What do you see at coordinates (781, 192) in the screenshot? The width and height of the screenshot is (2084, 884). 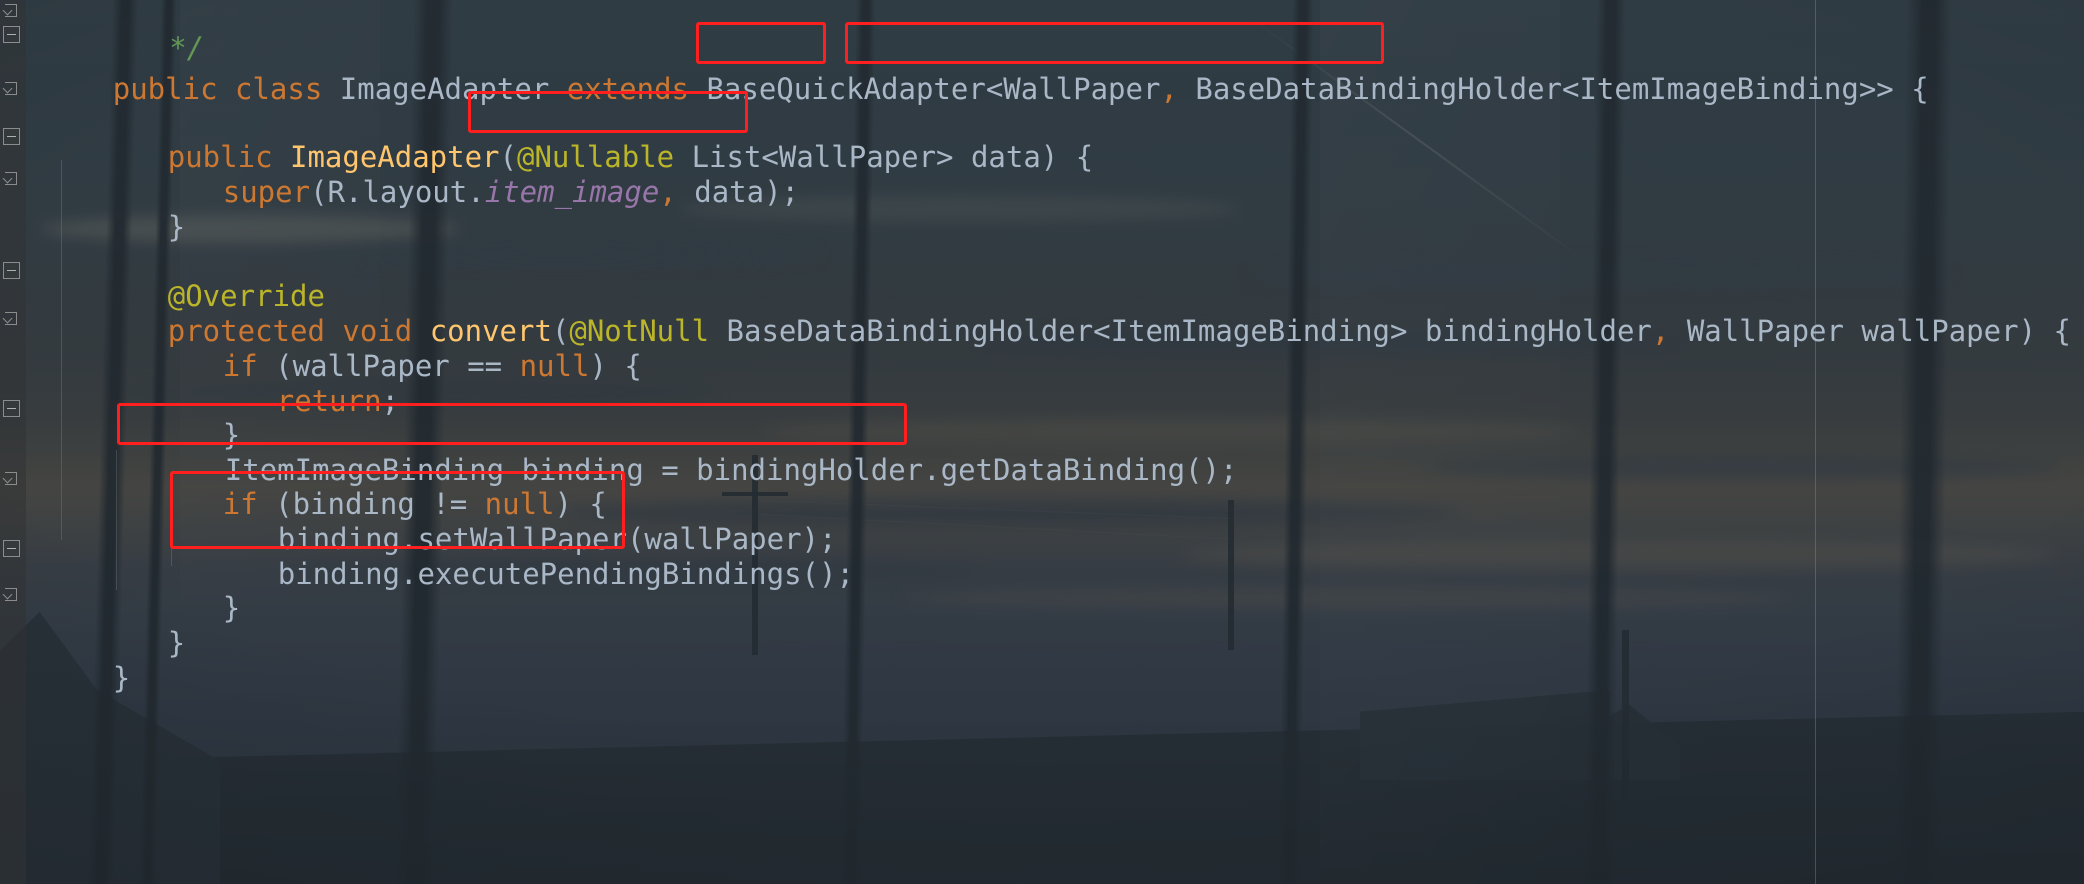 I see `paren-close-semicolon: );` at bounding box center [781, 192].